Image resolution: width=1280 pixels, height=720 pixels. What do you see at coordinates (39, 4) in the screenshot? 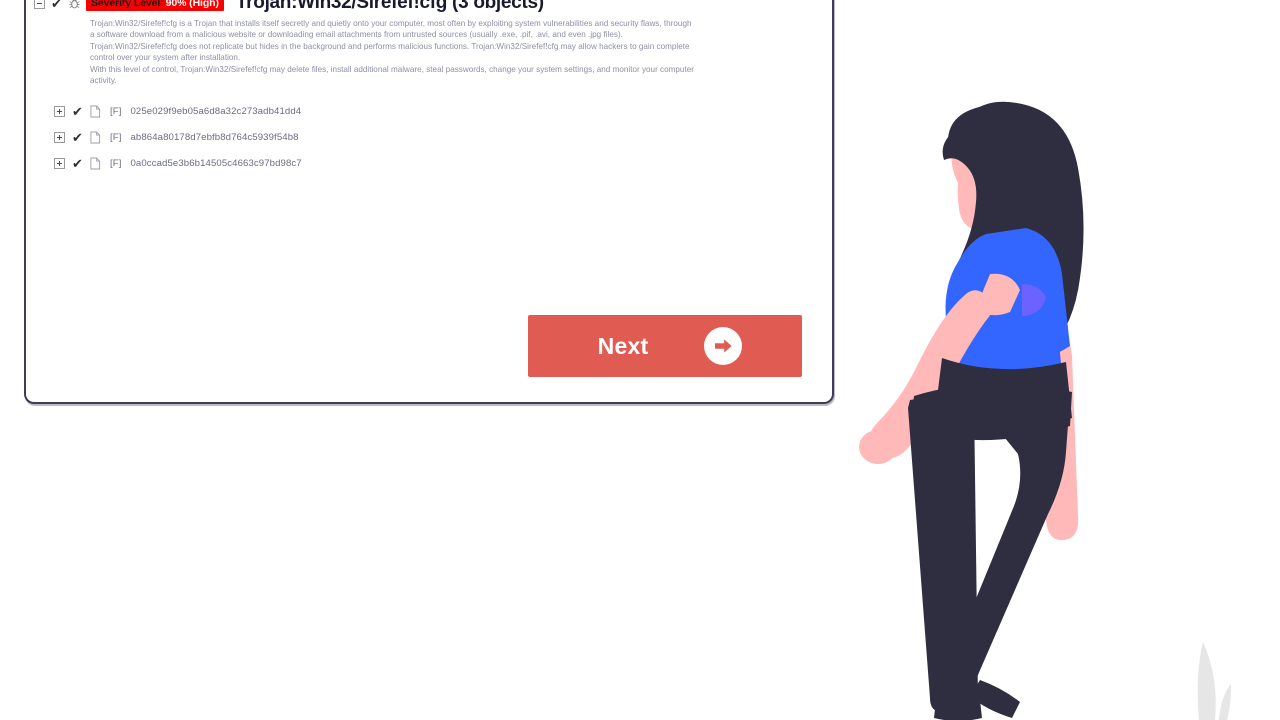
I see `threat-collapse-toggle` at bounding box center [39, 4].